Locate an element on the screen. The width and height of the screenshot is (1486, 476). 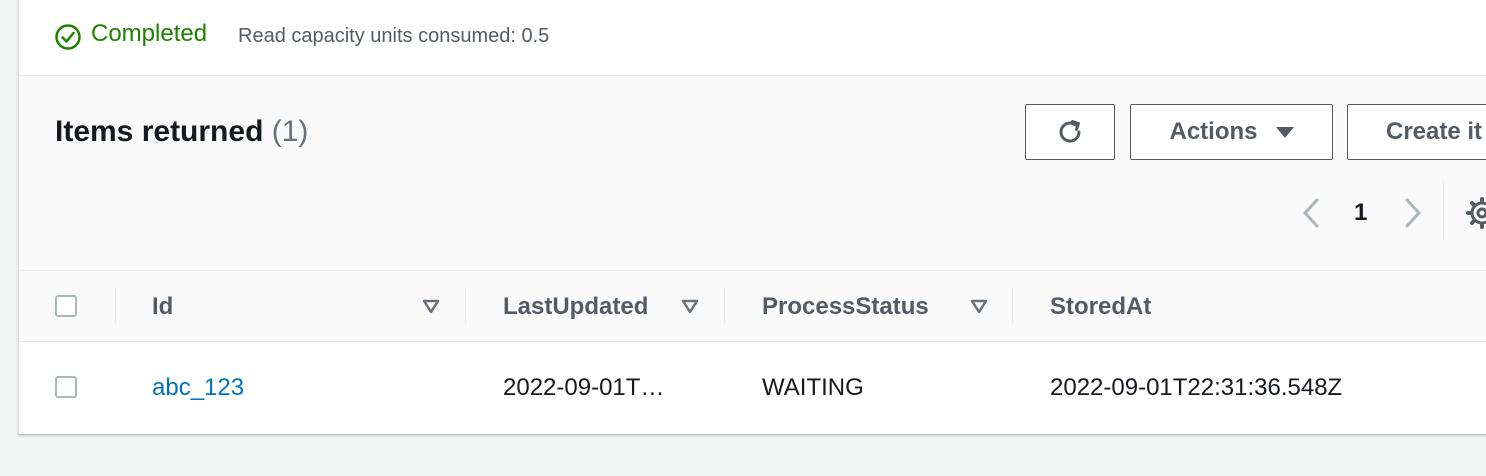
column-header-id: Id is located at coordinates (162, 307).